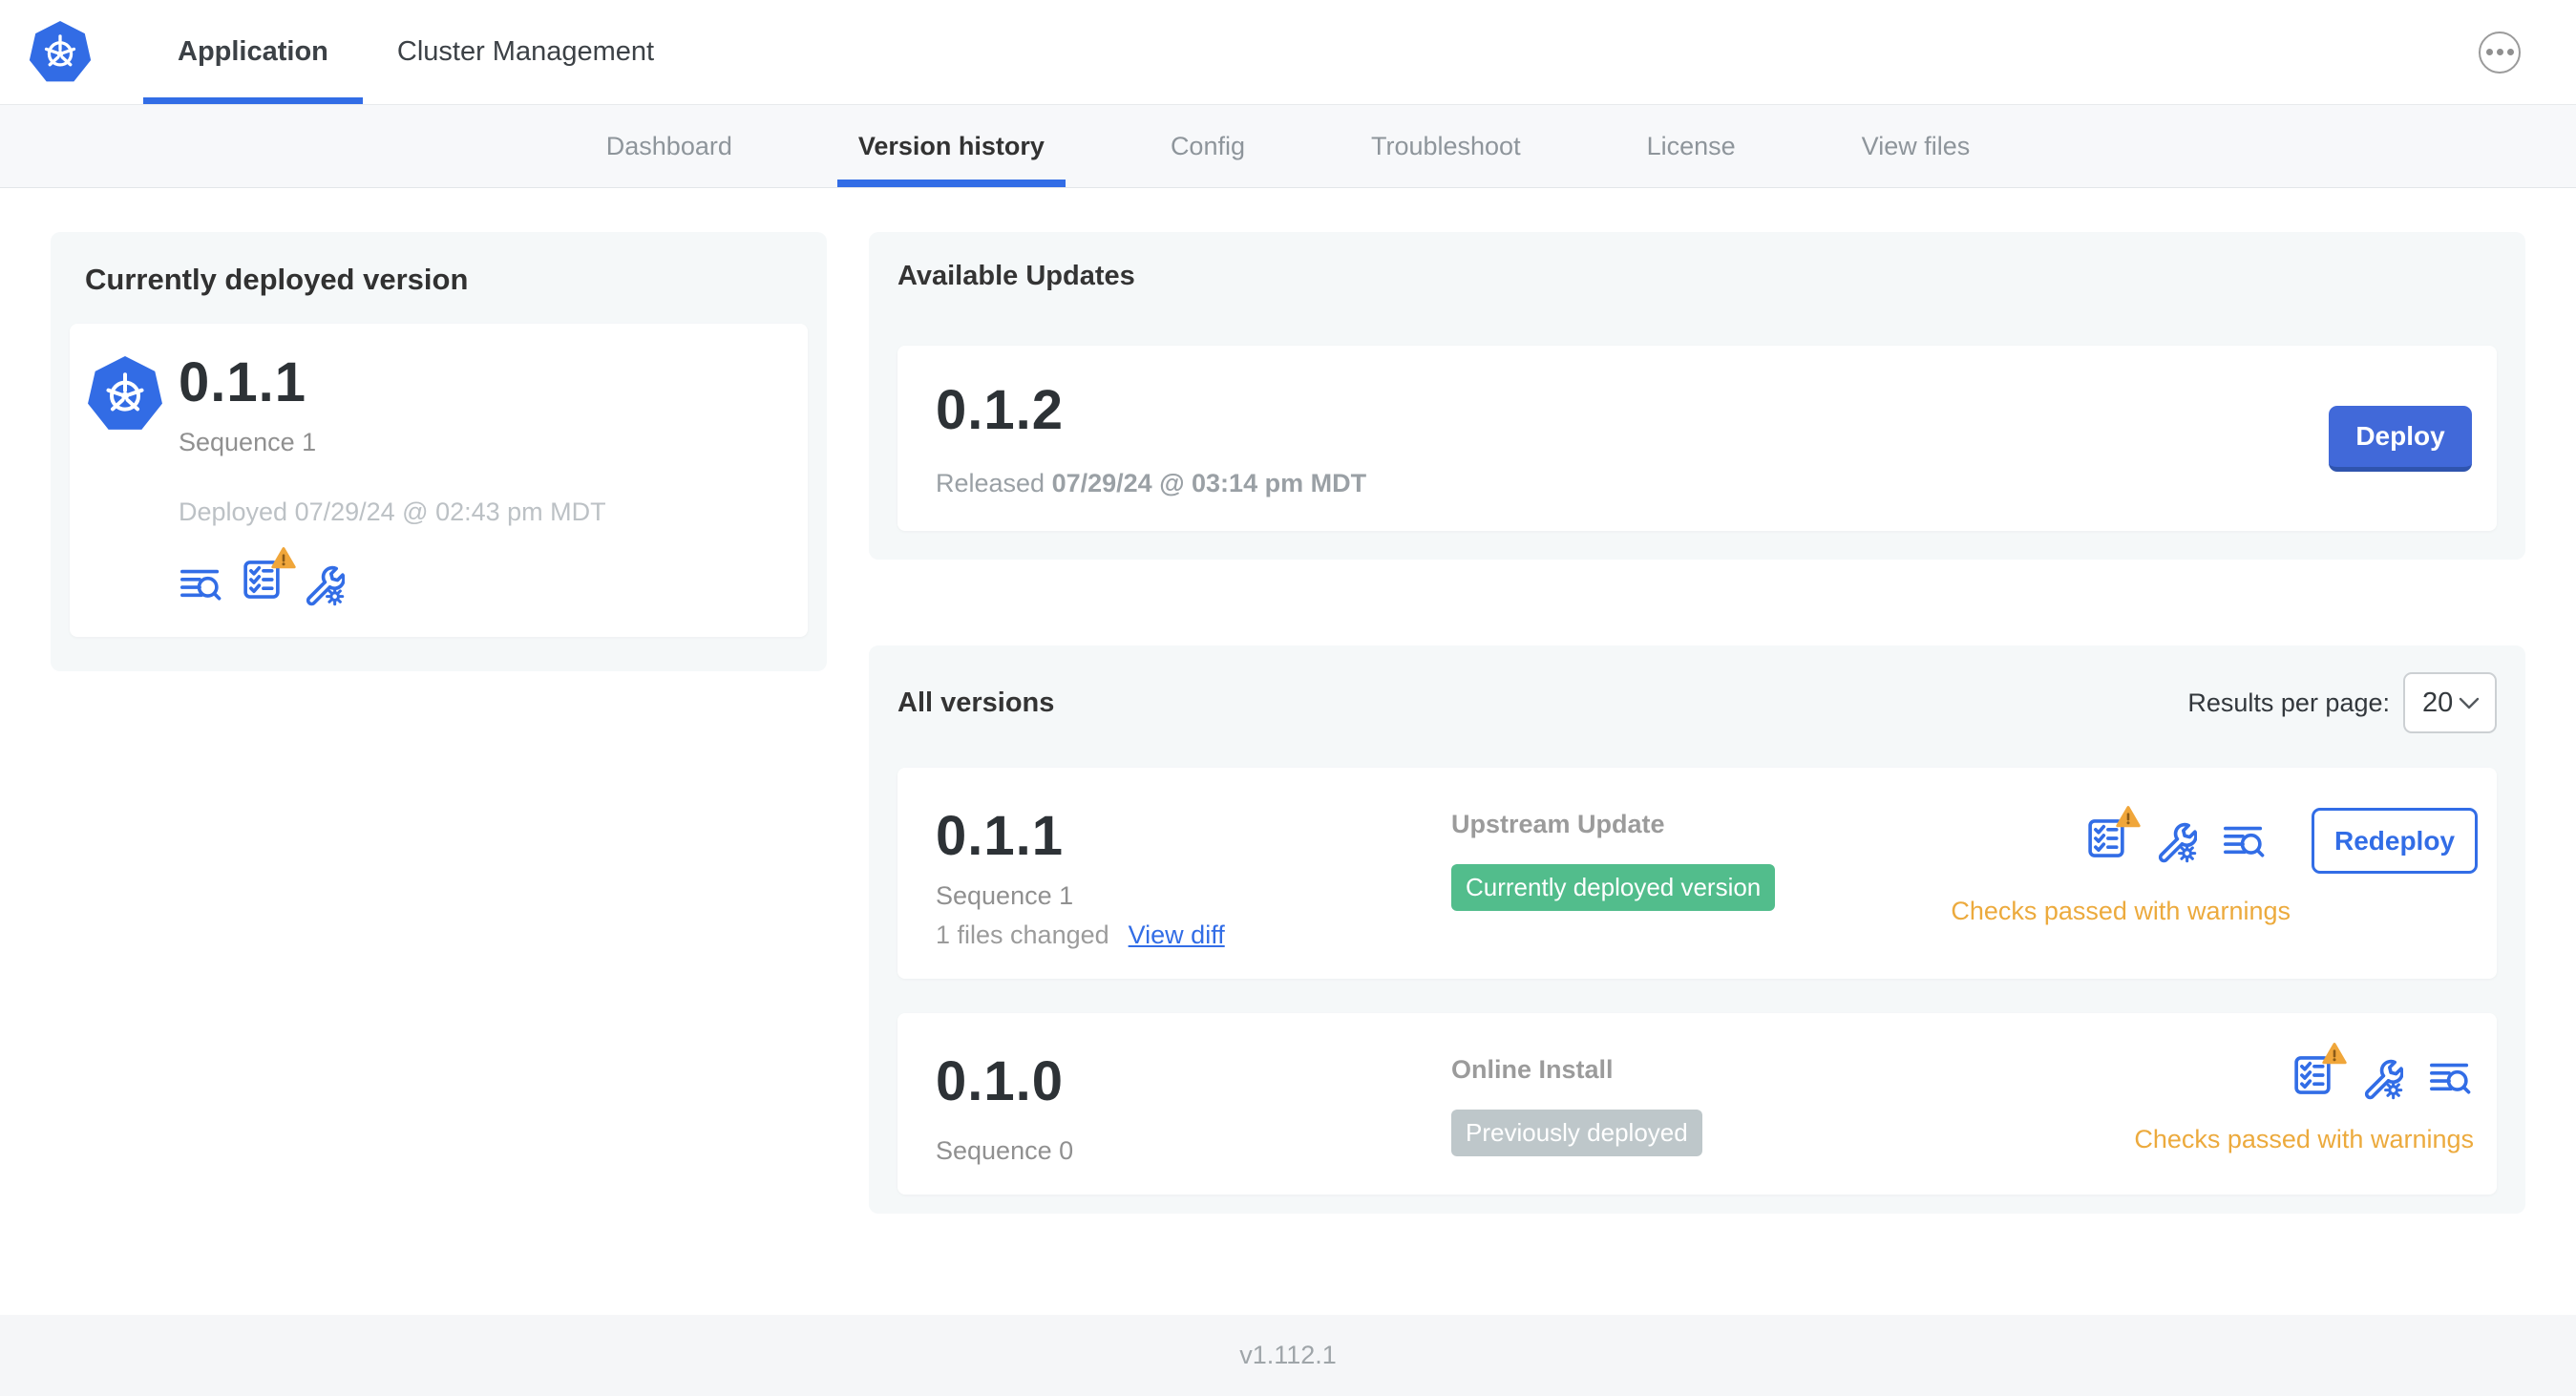  I want to click on source-label: Online Install, so click(1532, 1069).